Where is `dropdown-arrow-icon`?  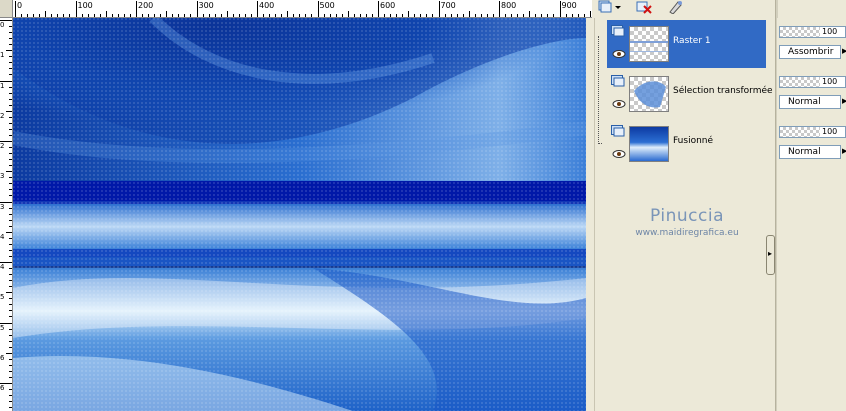
dropdown-arrow-icon is located at coordinates (618, 7).